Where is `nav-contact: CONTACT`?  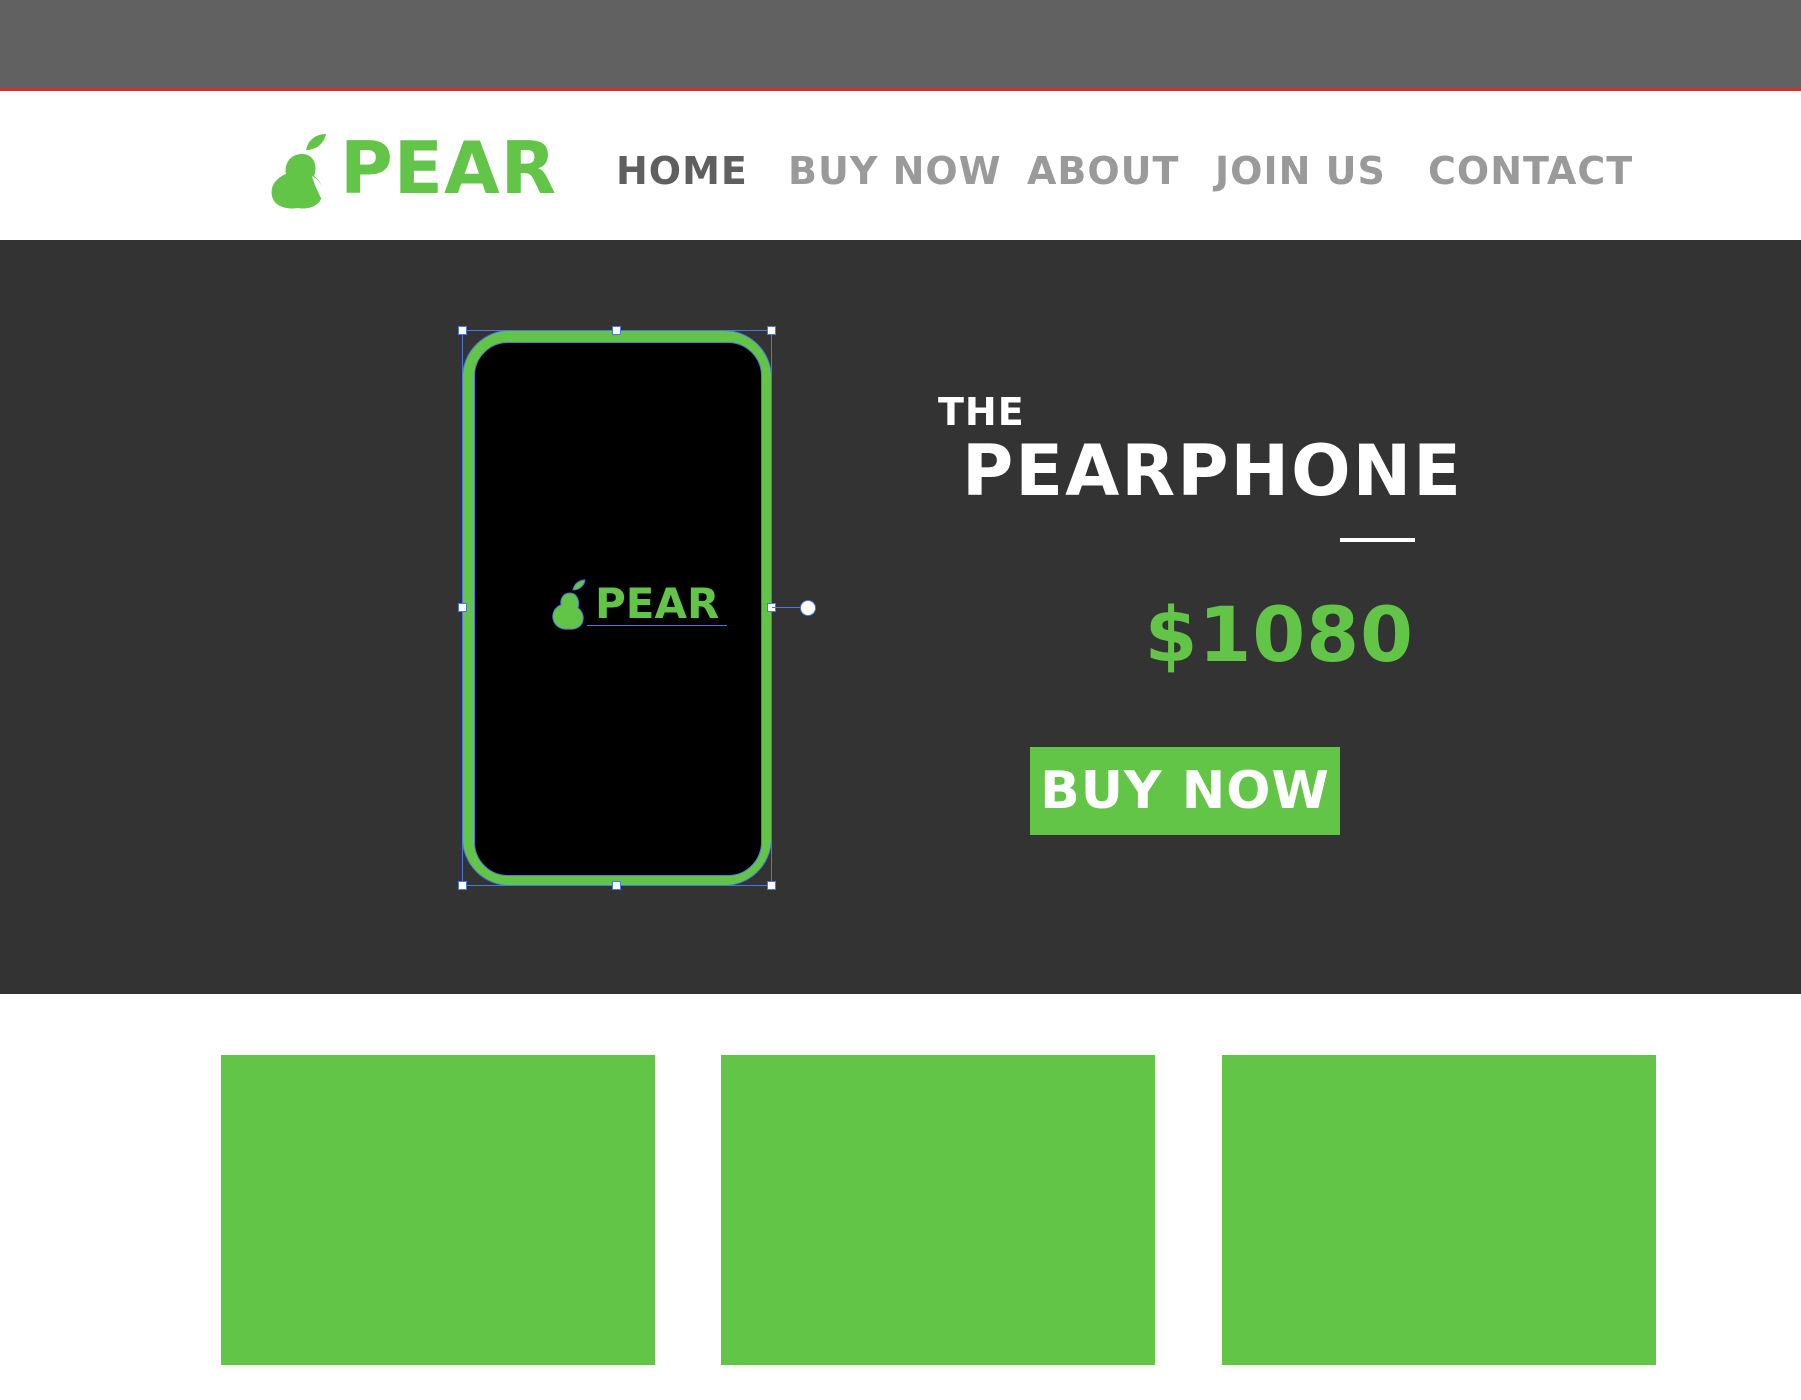 nav-contact: CONTACT is located at coordinates (1530, 171).